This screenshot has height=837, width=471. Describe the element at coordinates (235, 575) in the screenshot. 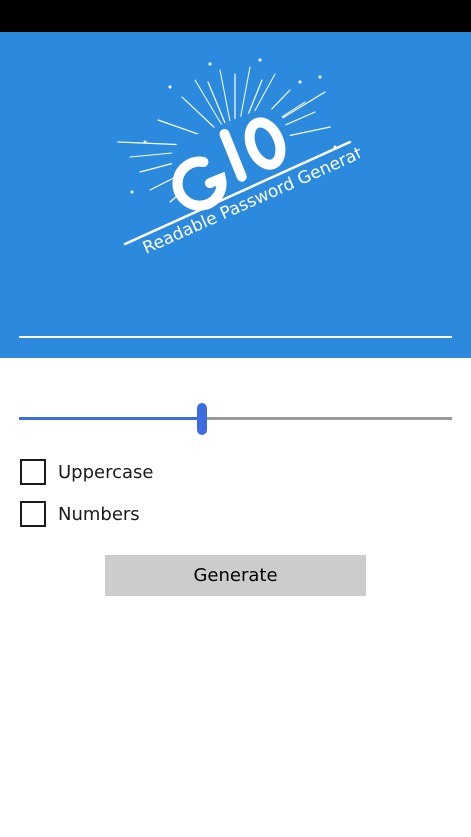

I see `generate-button: Generate` at that location.